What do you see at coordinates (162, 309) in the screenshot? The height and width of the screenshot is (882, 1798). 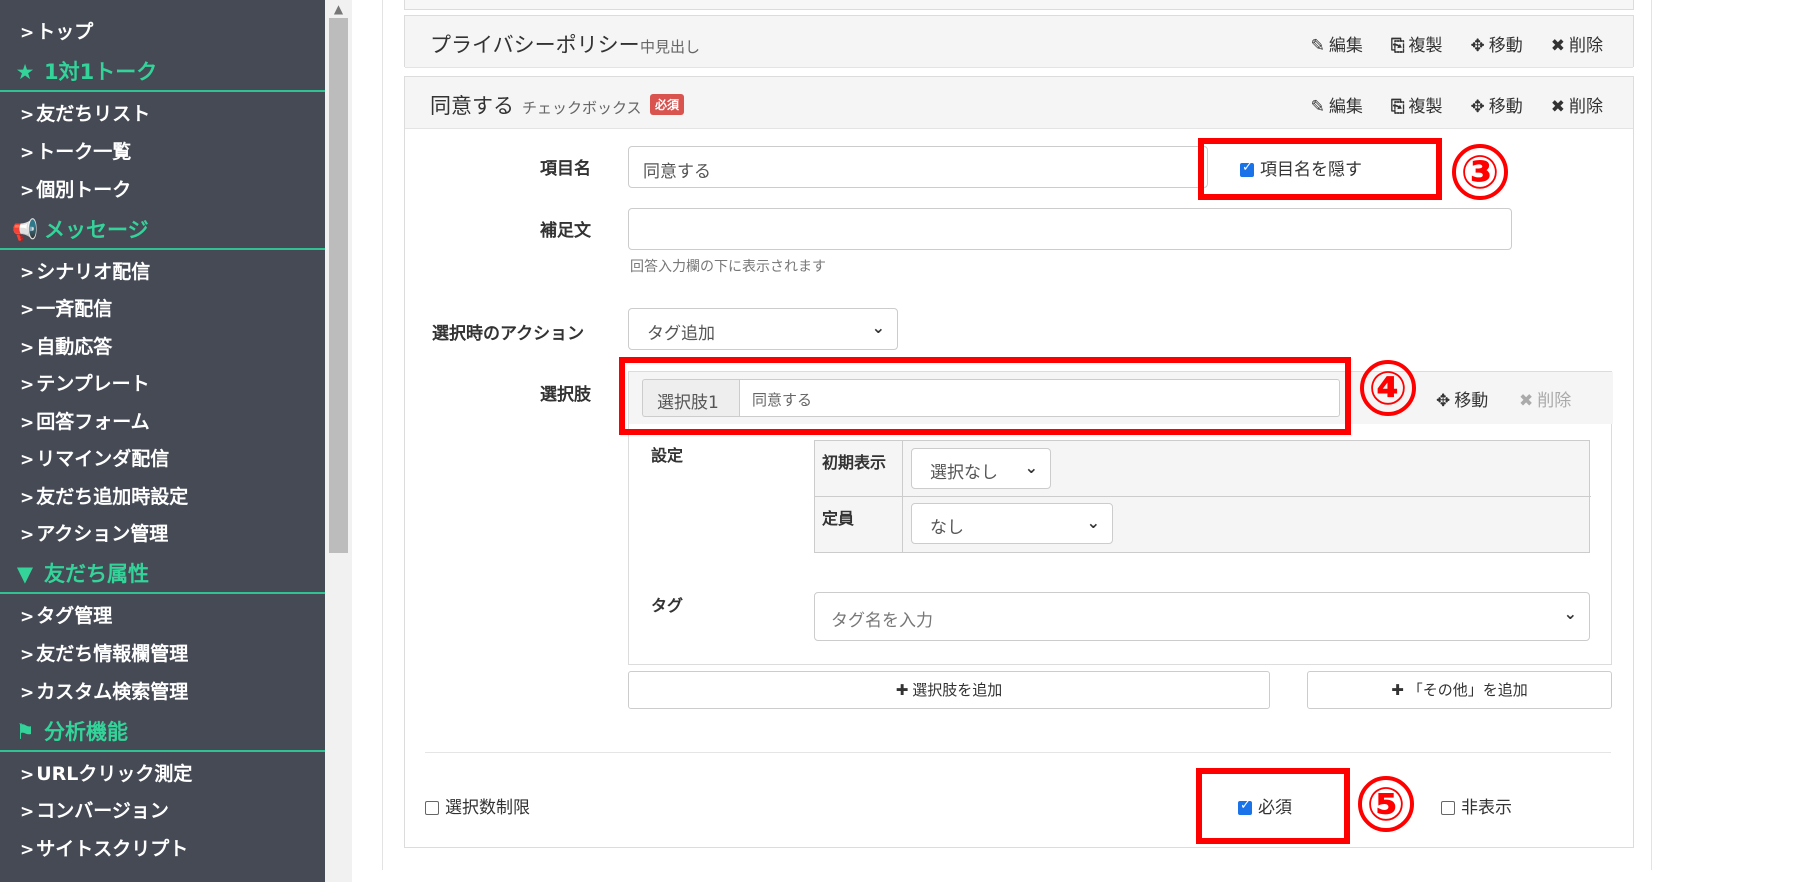 I see `sidebar-item-broadcast: > 一斉配信` at bounding box center [162, 309].